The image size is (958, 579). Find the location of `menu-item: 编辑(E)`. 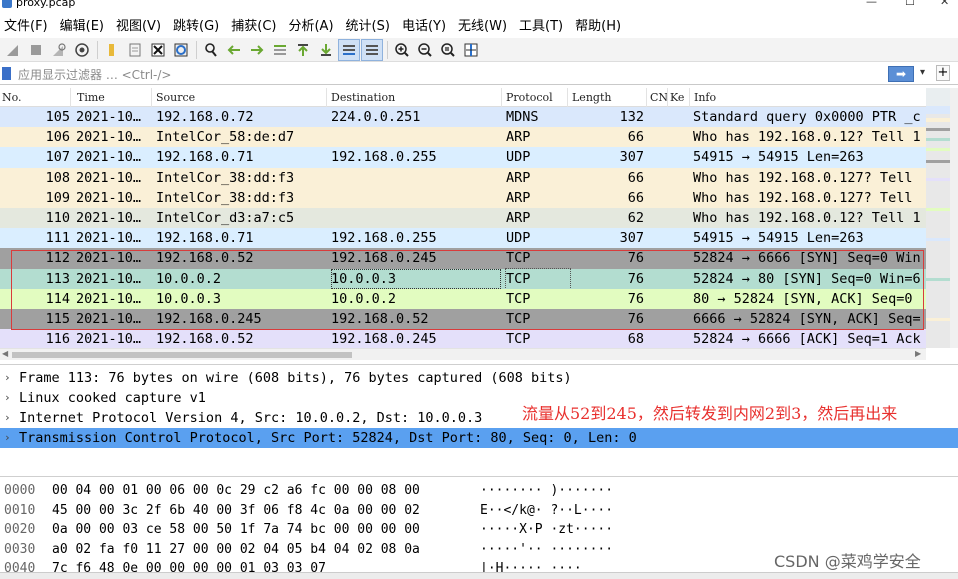

menu-item: 编辑(E) is located at coordinates (84, 24).